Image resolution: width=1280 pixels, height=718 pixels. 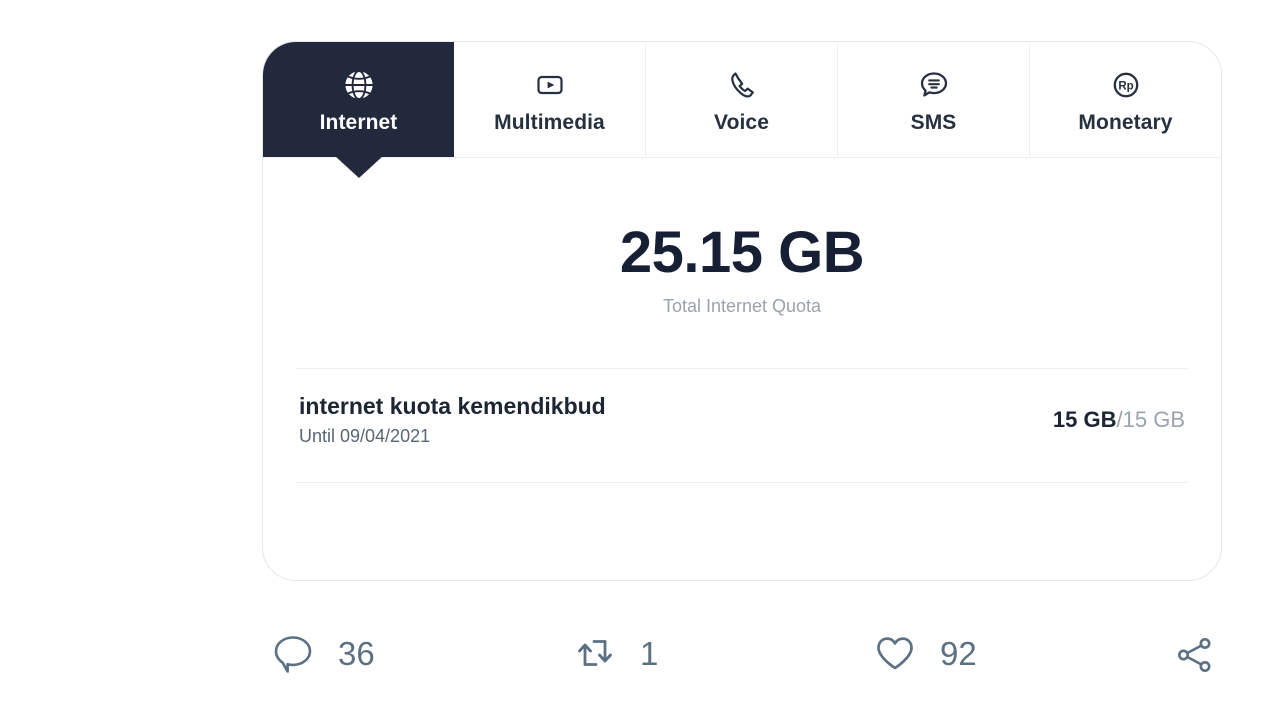 What do you see at coordinates (742, 655) in the screenshot?
I see `tweet-action-bar: 36 1 92` at bounding box center [742, 655].